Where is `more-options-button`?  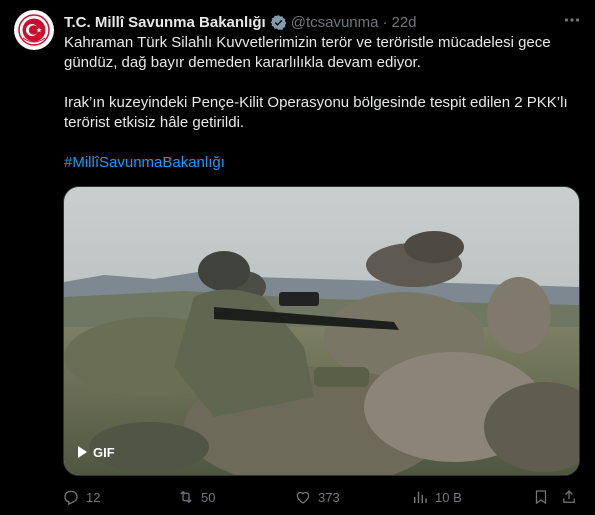 more-options-button is located at coordinates (572, 20).